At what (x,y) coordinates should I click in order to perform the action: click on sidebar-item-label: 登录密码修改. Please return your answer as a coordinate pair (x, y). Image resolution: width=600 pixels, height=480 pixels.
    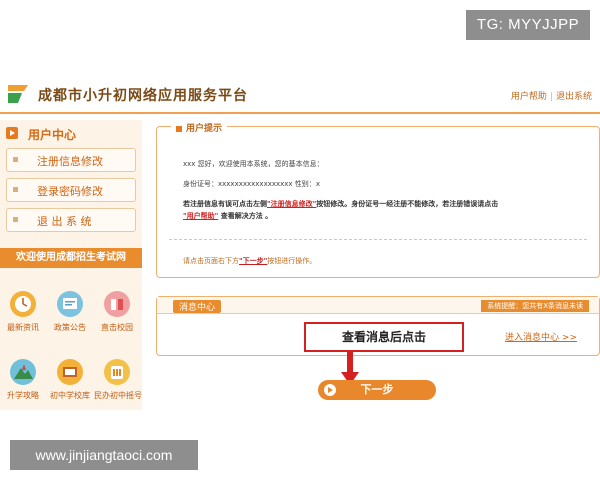
    Looking at the image, I should click on (70, 191).